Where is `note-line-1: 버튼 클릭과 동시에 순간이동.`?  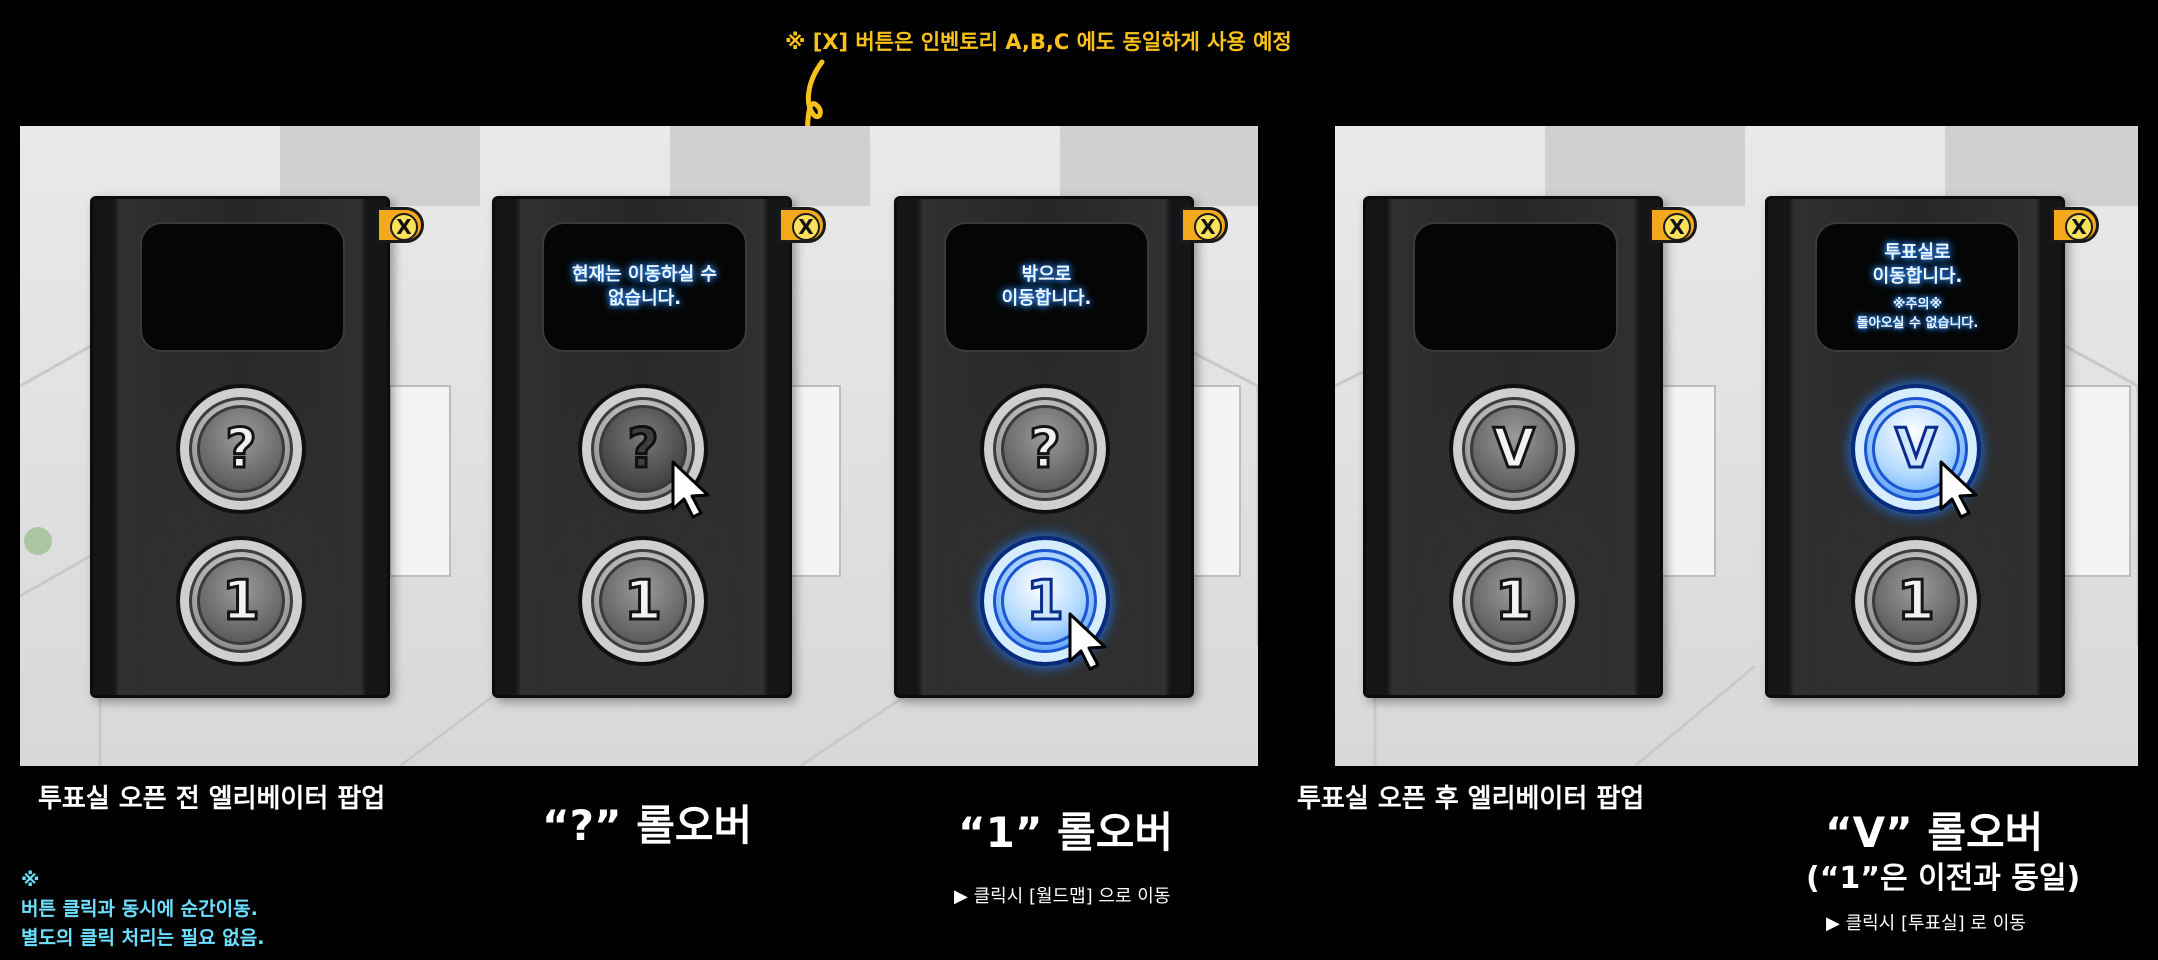
note-line-1: 버튼 클릭과 동시에 순간이동. is located at coordinates (139, 909).